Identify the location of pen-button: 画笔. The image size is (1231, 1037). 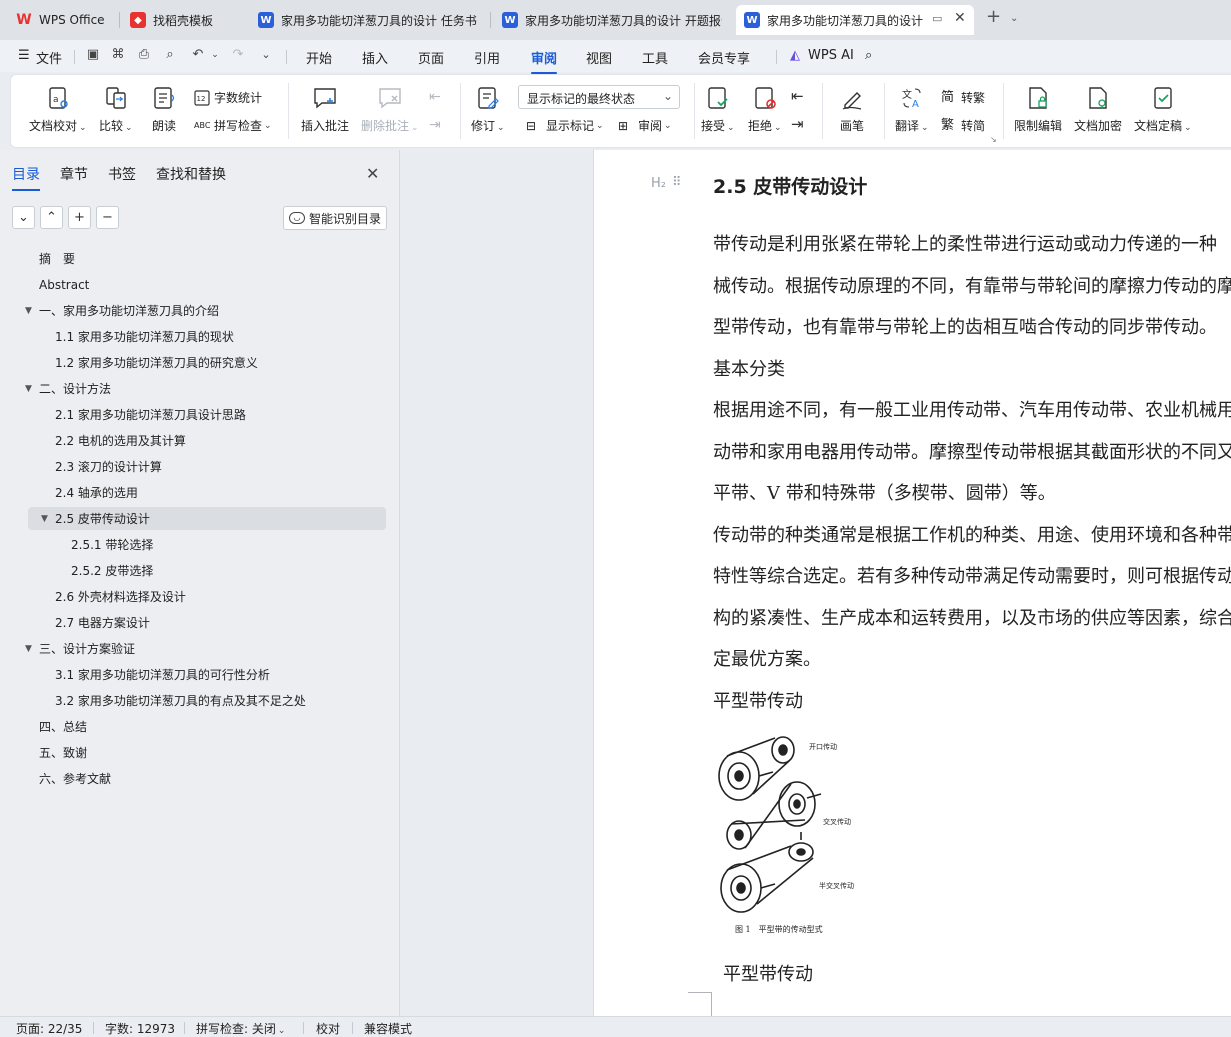
(852, 109).